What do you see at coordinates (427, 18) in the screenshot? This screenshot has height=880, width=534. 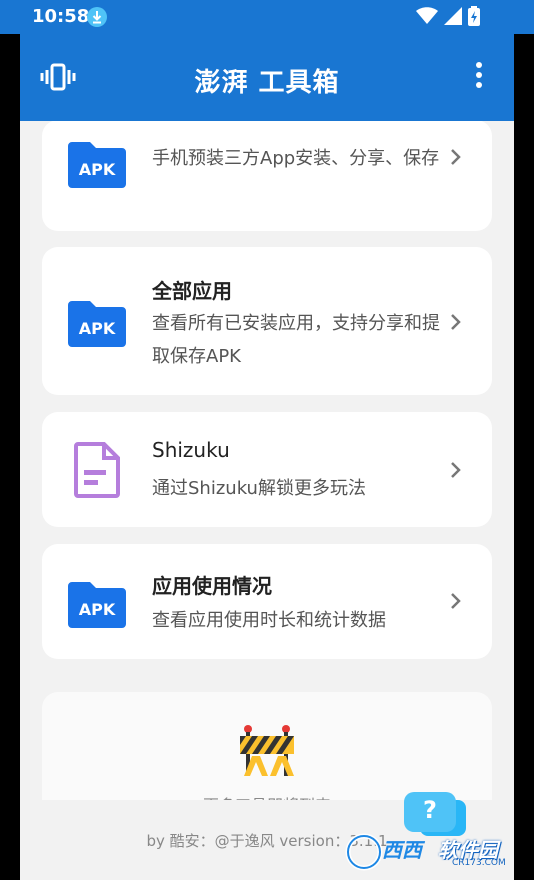 I see `wifi-icon` at bounding box center [427, 18].